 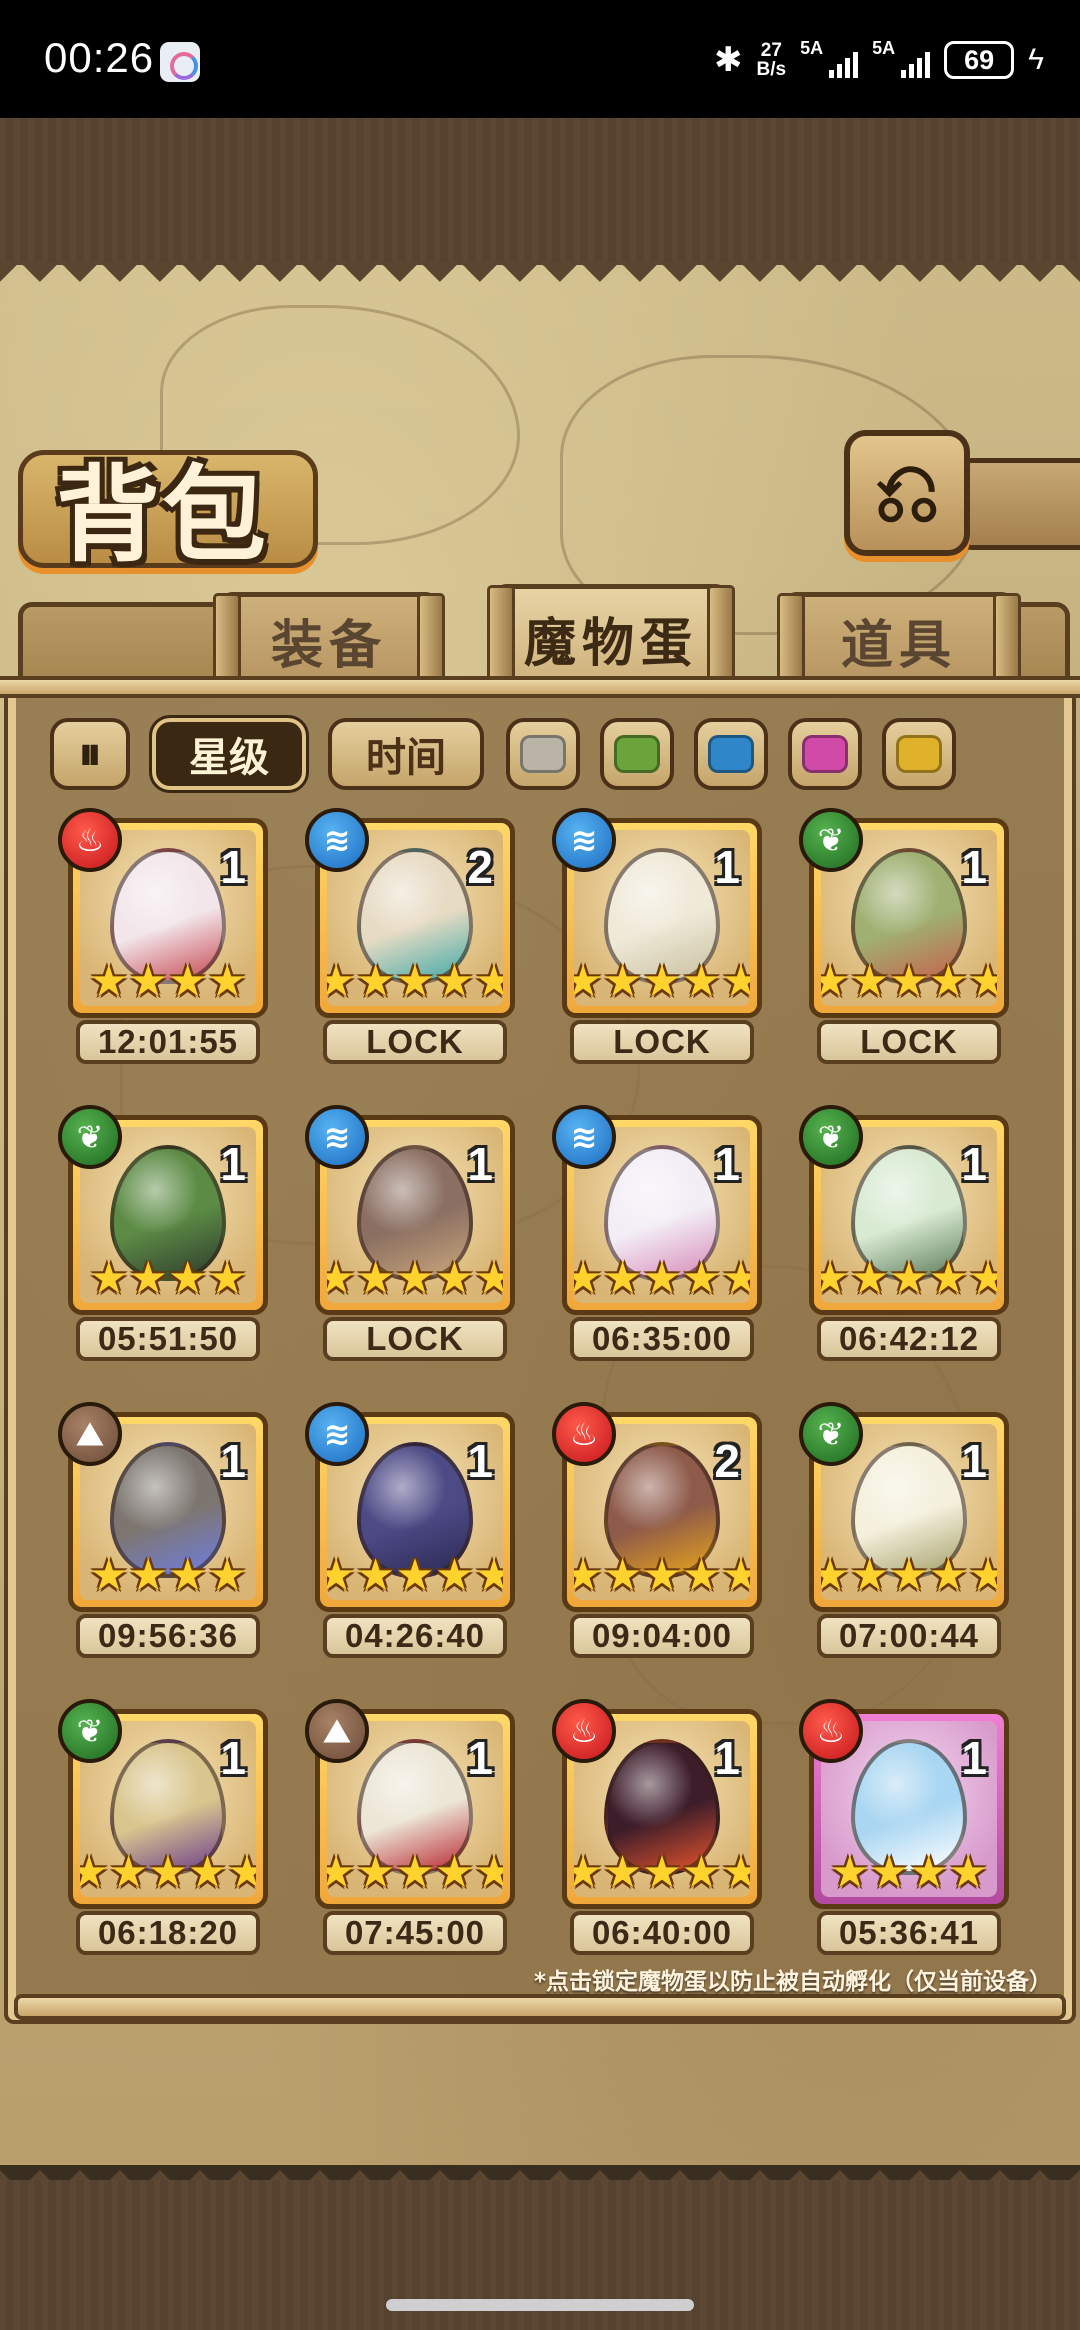 I want to click on tab-items: 道具, so click(x=899, y=640).